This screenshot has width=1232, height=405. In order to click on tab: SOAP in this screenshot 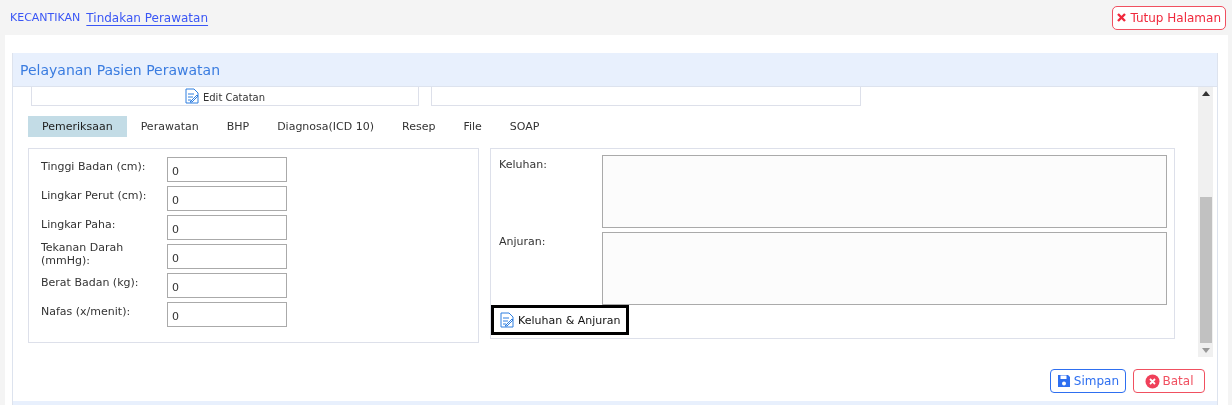, I will do `click(524, 126)`.